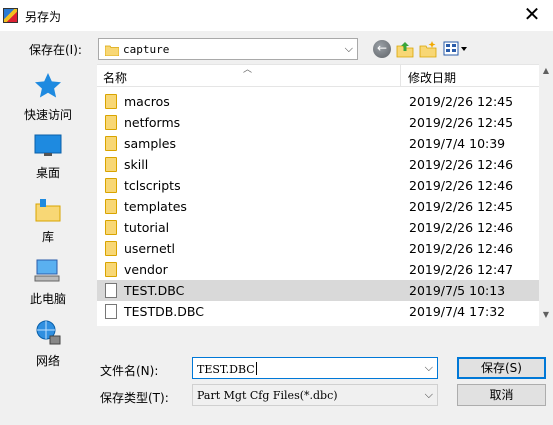  I want to click on place-label: 桌面, so click(47, 173).